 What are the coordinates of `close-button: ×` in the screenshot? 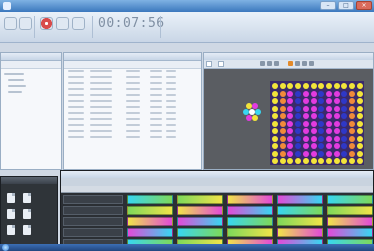 It's located at (364, 5).